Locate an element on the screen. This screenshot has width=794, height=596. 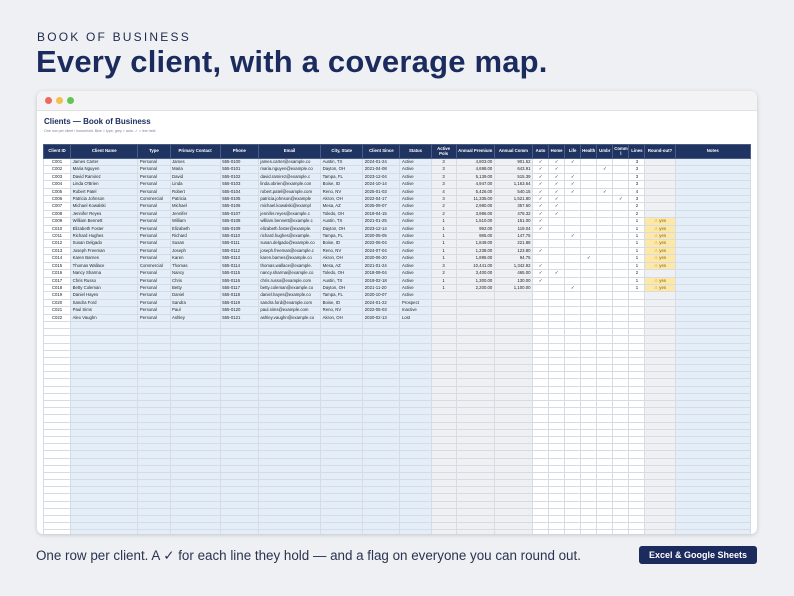
cell-comml is located at coordinates (621, 236).